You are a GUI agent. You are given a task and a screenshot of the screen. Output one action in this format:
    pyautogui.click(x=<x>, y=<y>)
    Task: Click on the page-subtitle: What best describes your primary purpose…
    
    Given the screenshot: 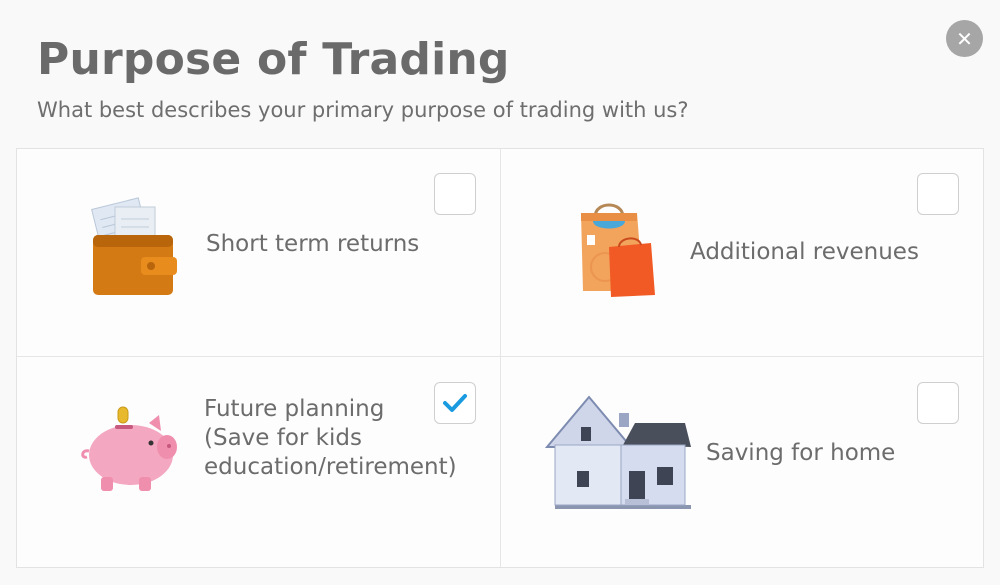 What is the action you would take?
    pyautogui.click(x=363, y=110)
    